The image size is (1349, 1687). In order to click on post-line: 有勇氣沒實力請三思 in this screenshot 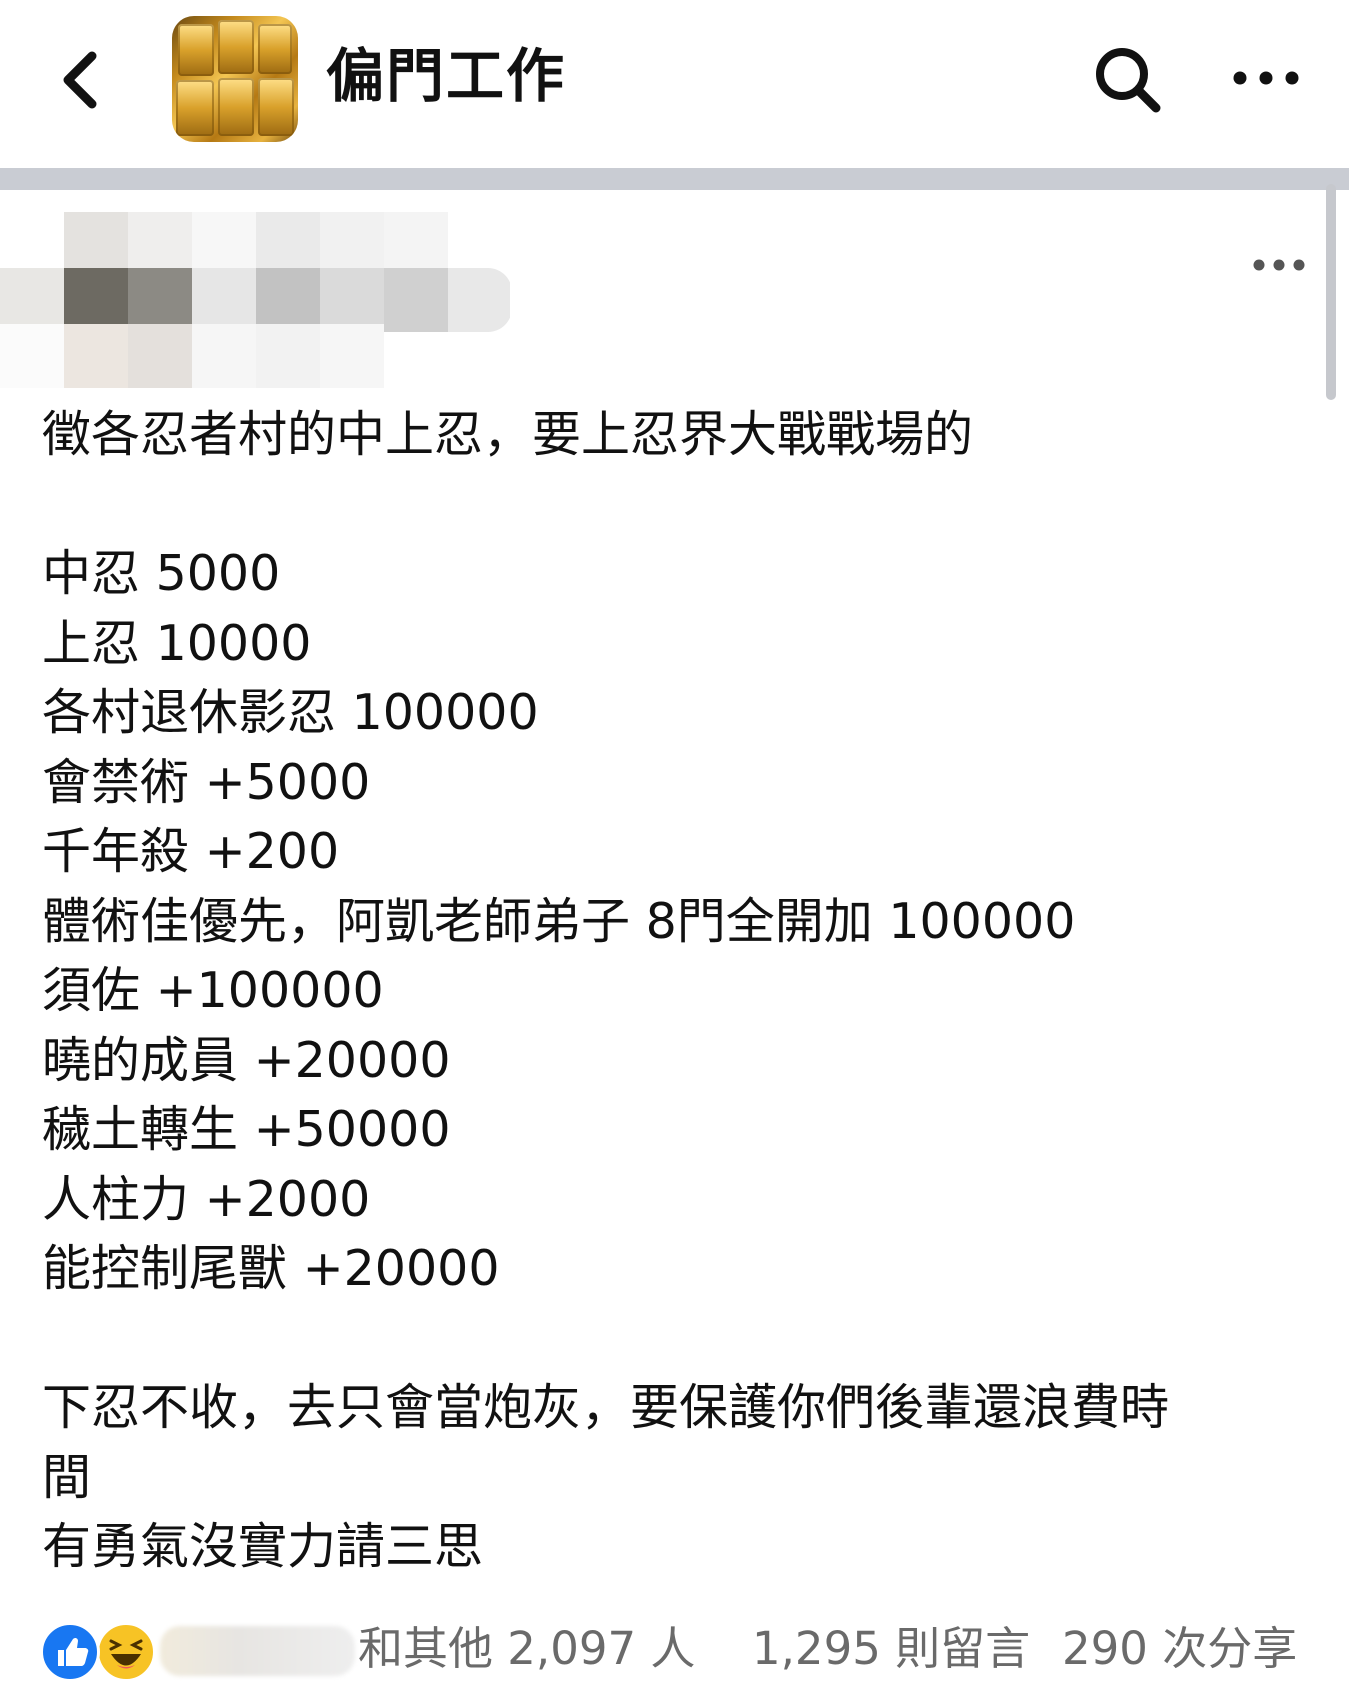, I will do `click(263, 1546)`.